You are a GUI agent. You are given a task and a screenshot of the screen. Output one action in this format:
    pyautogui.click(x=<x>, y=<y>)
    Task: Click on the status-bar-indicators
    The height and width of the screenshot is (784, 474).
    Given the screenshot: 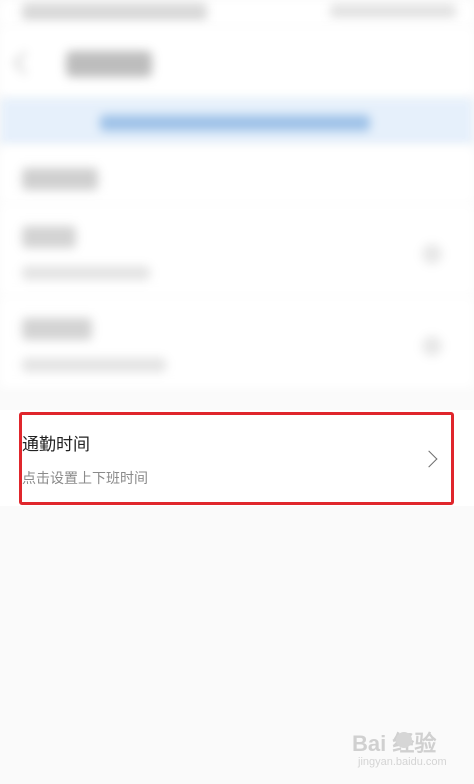 What is the action you would take?
    pyautogui.click(x=393, y=11)
    